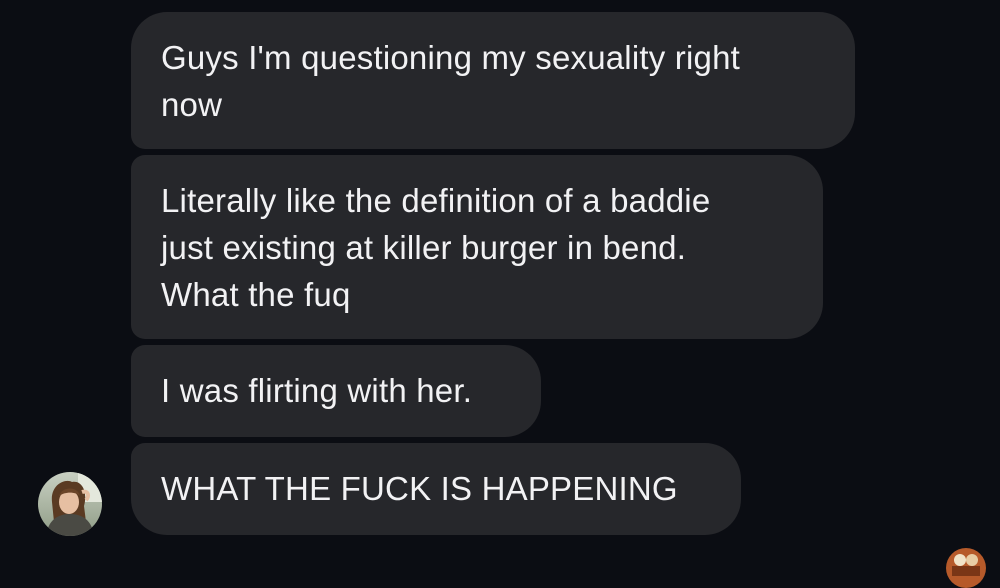  I want to click on reaction-avatar, so click(966, 568).